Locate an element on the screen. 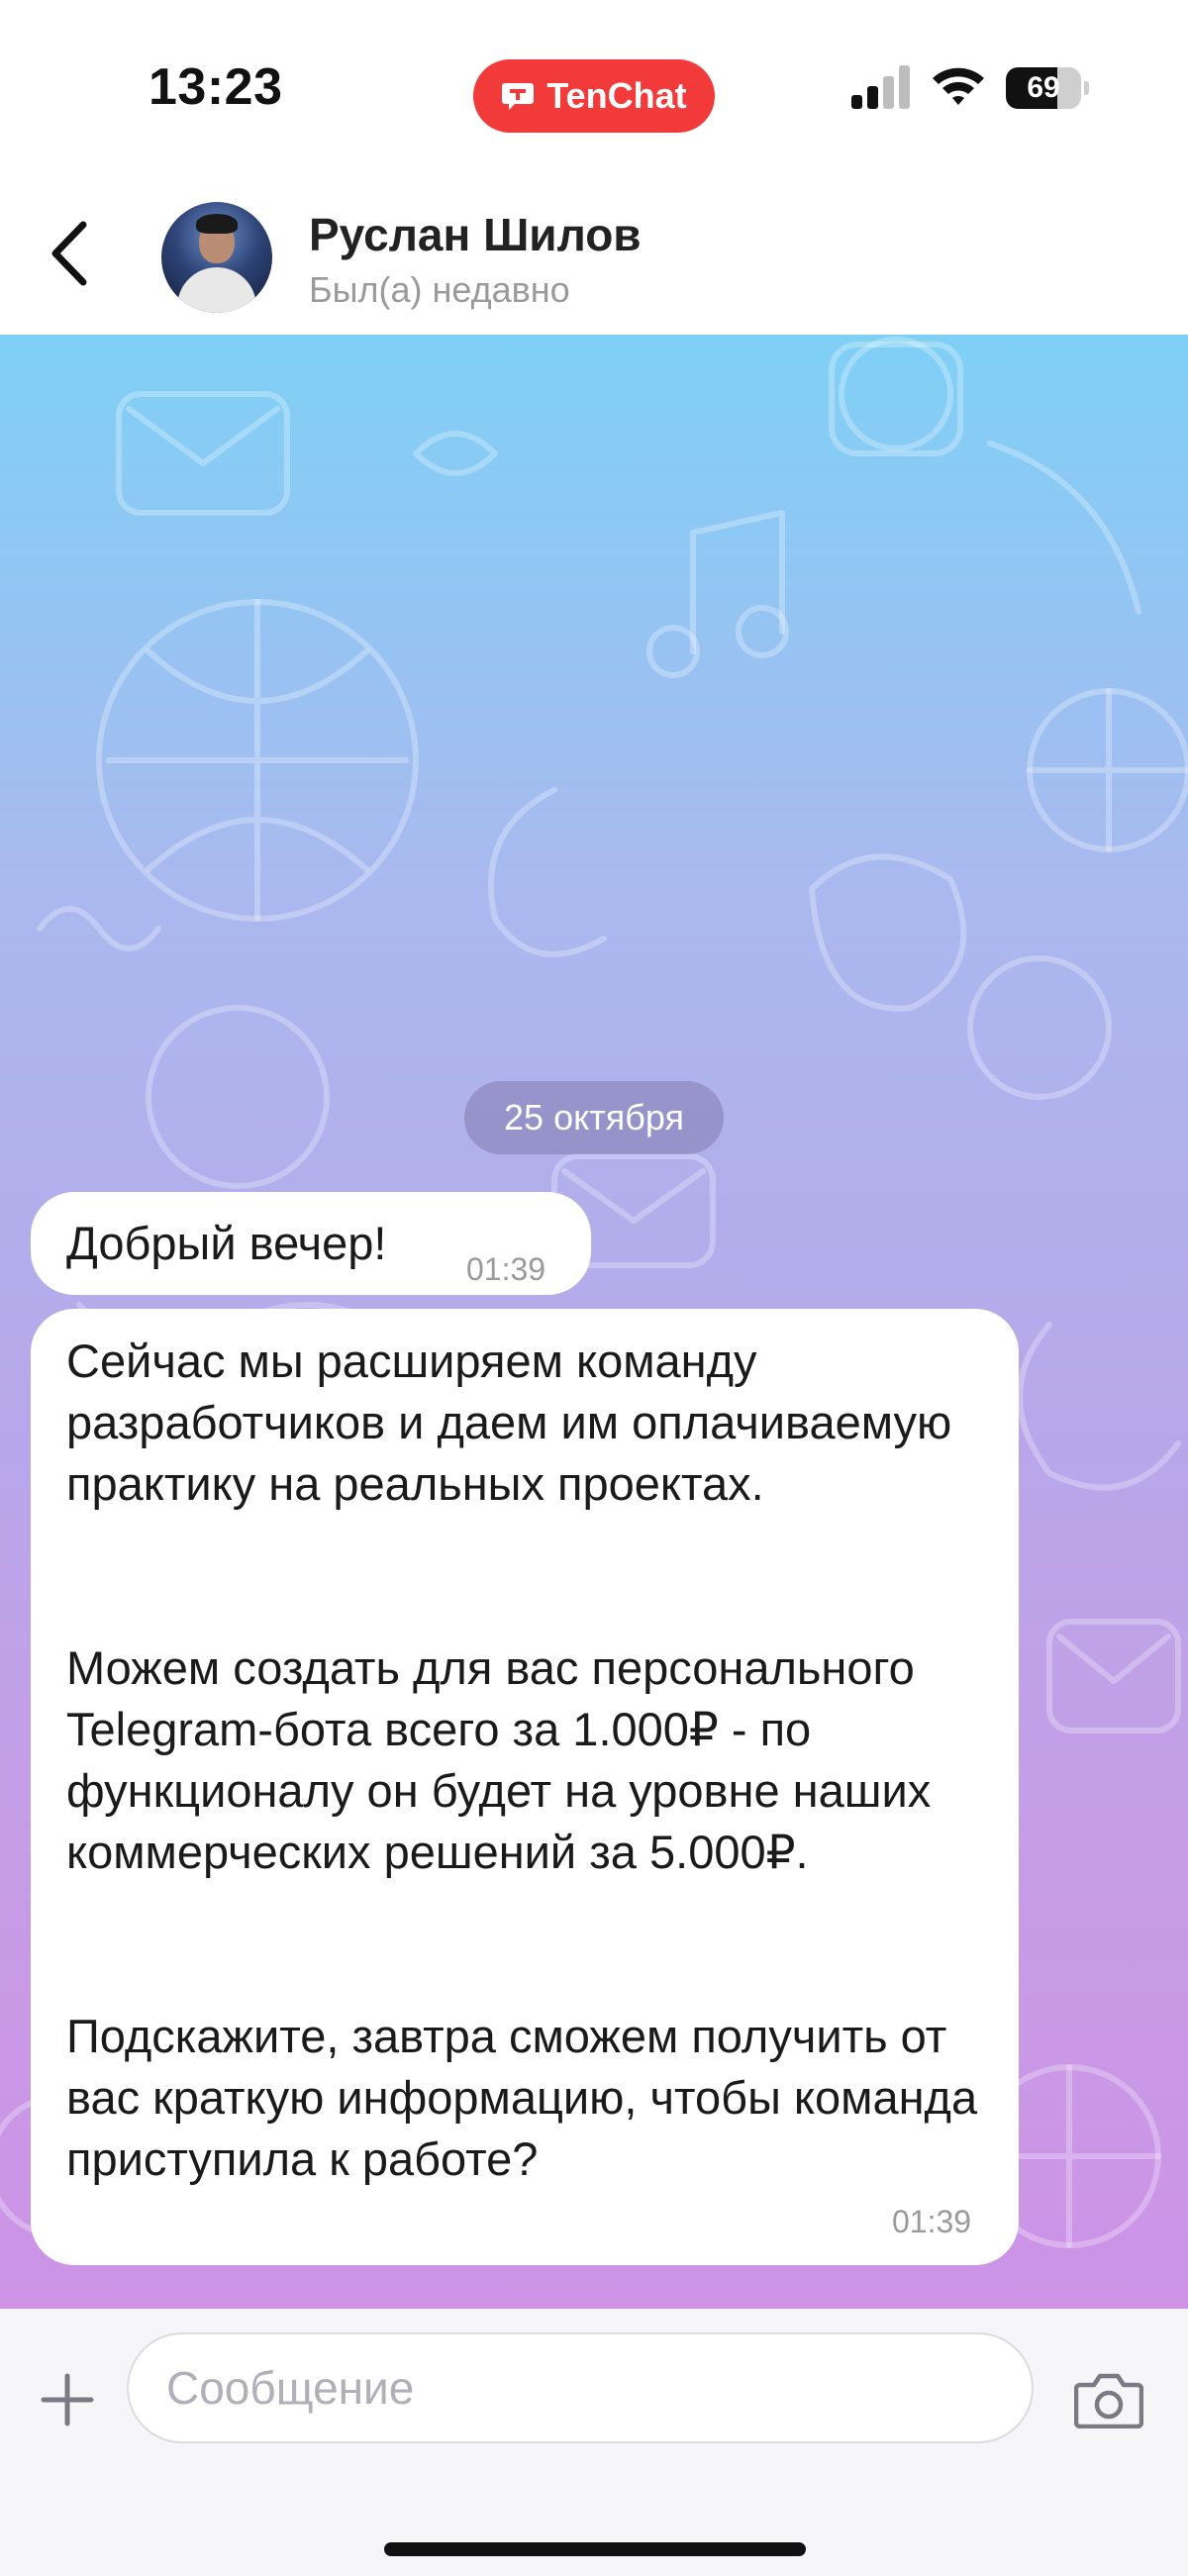 The height and width of the screenshot is (2576, 1188). plus-icon is located at coordinates (67, 2400).